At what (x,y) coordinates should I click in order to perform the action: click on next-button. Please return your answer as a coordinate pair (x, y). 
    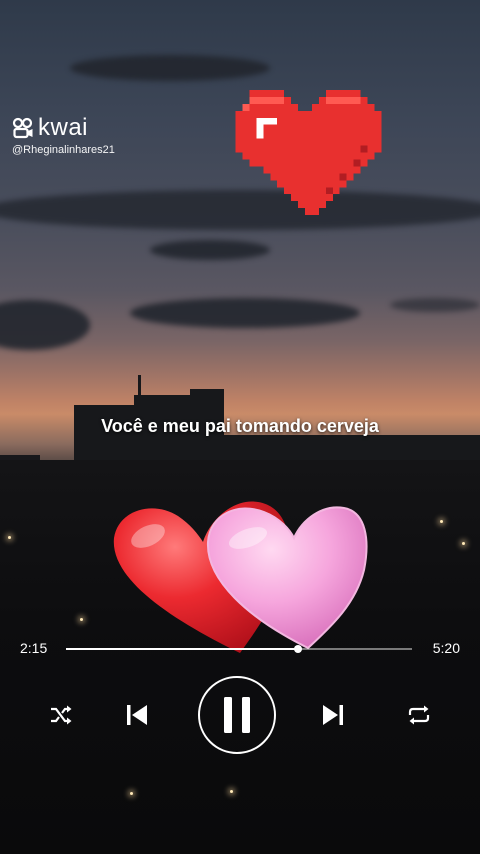
    Looking at the image, I should click on (333, 715).